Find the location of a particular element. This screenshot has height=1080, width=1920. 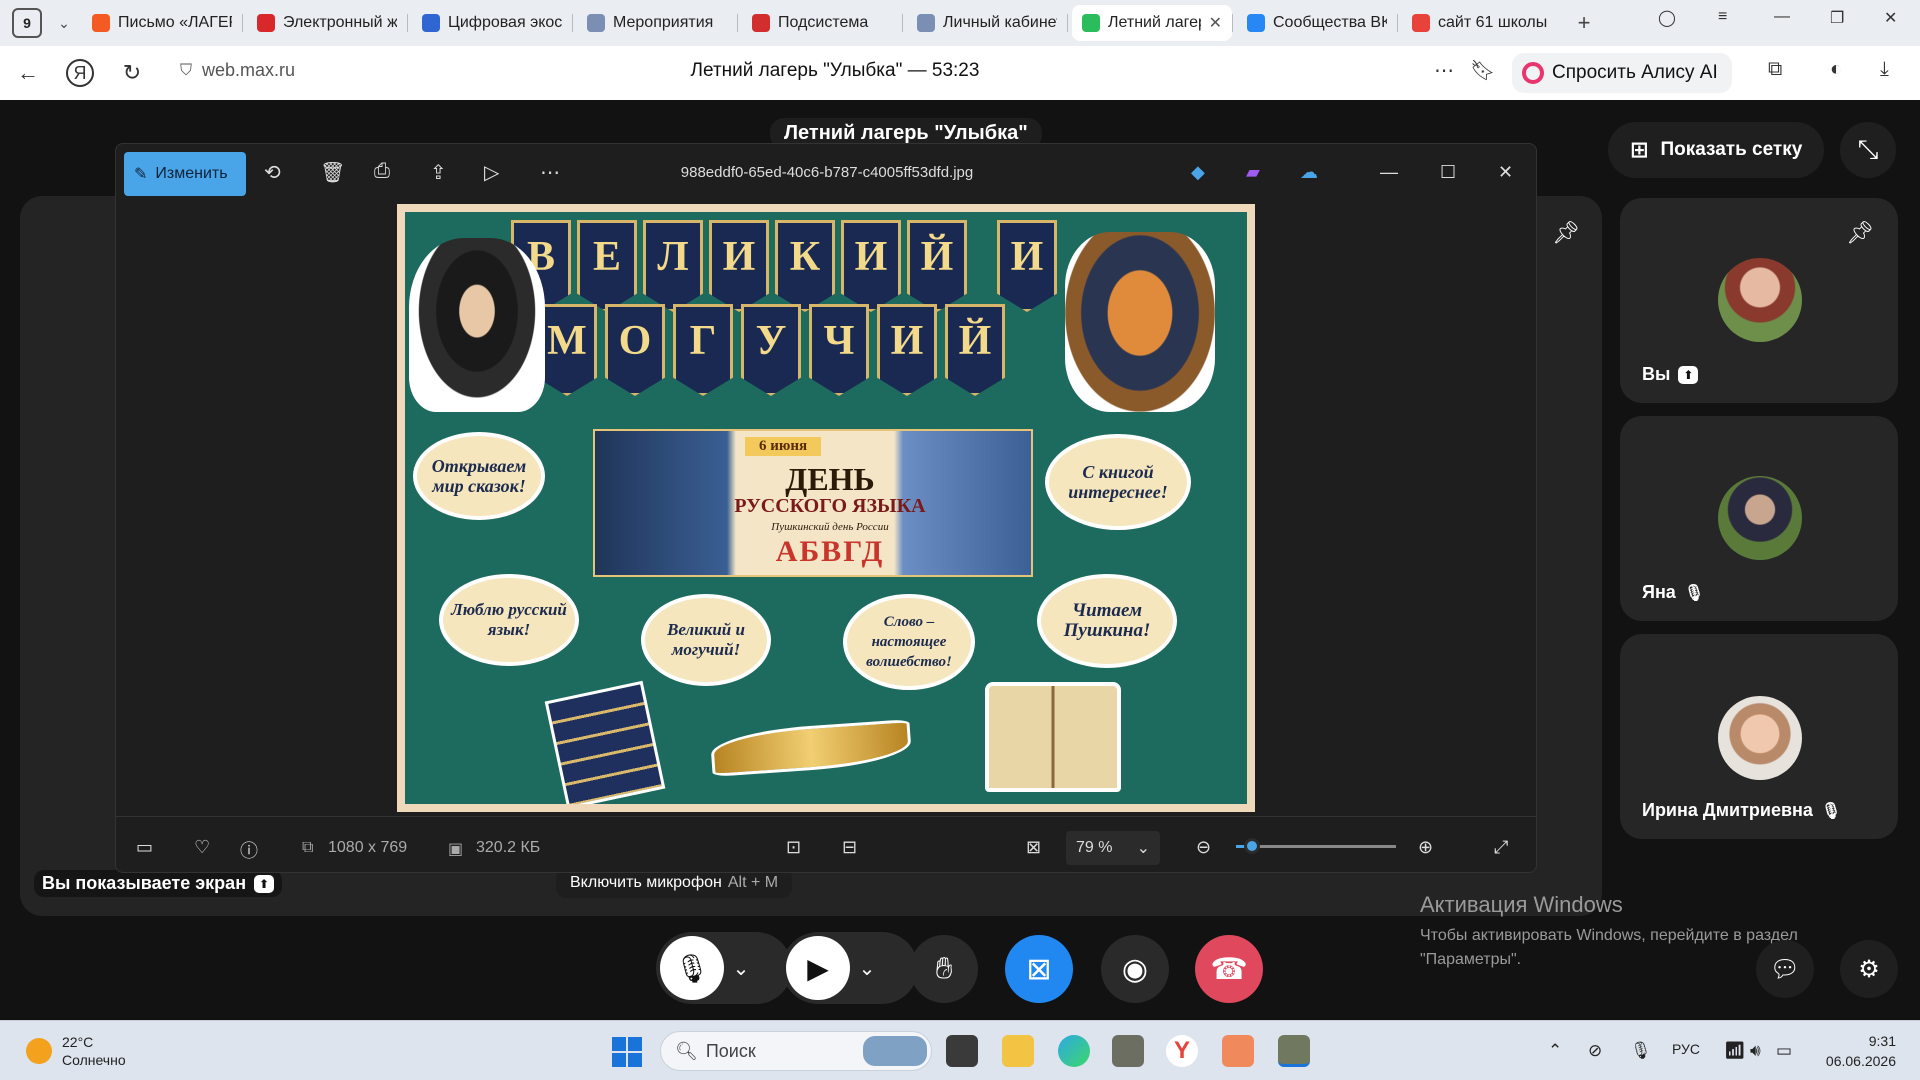

browser-tab: Цифровая экосистема is located at coordinates (492, 23).